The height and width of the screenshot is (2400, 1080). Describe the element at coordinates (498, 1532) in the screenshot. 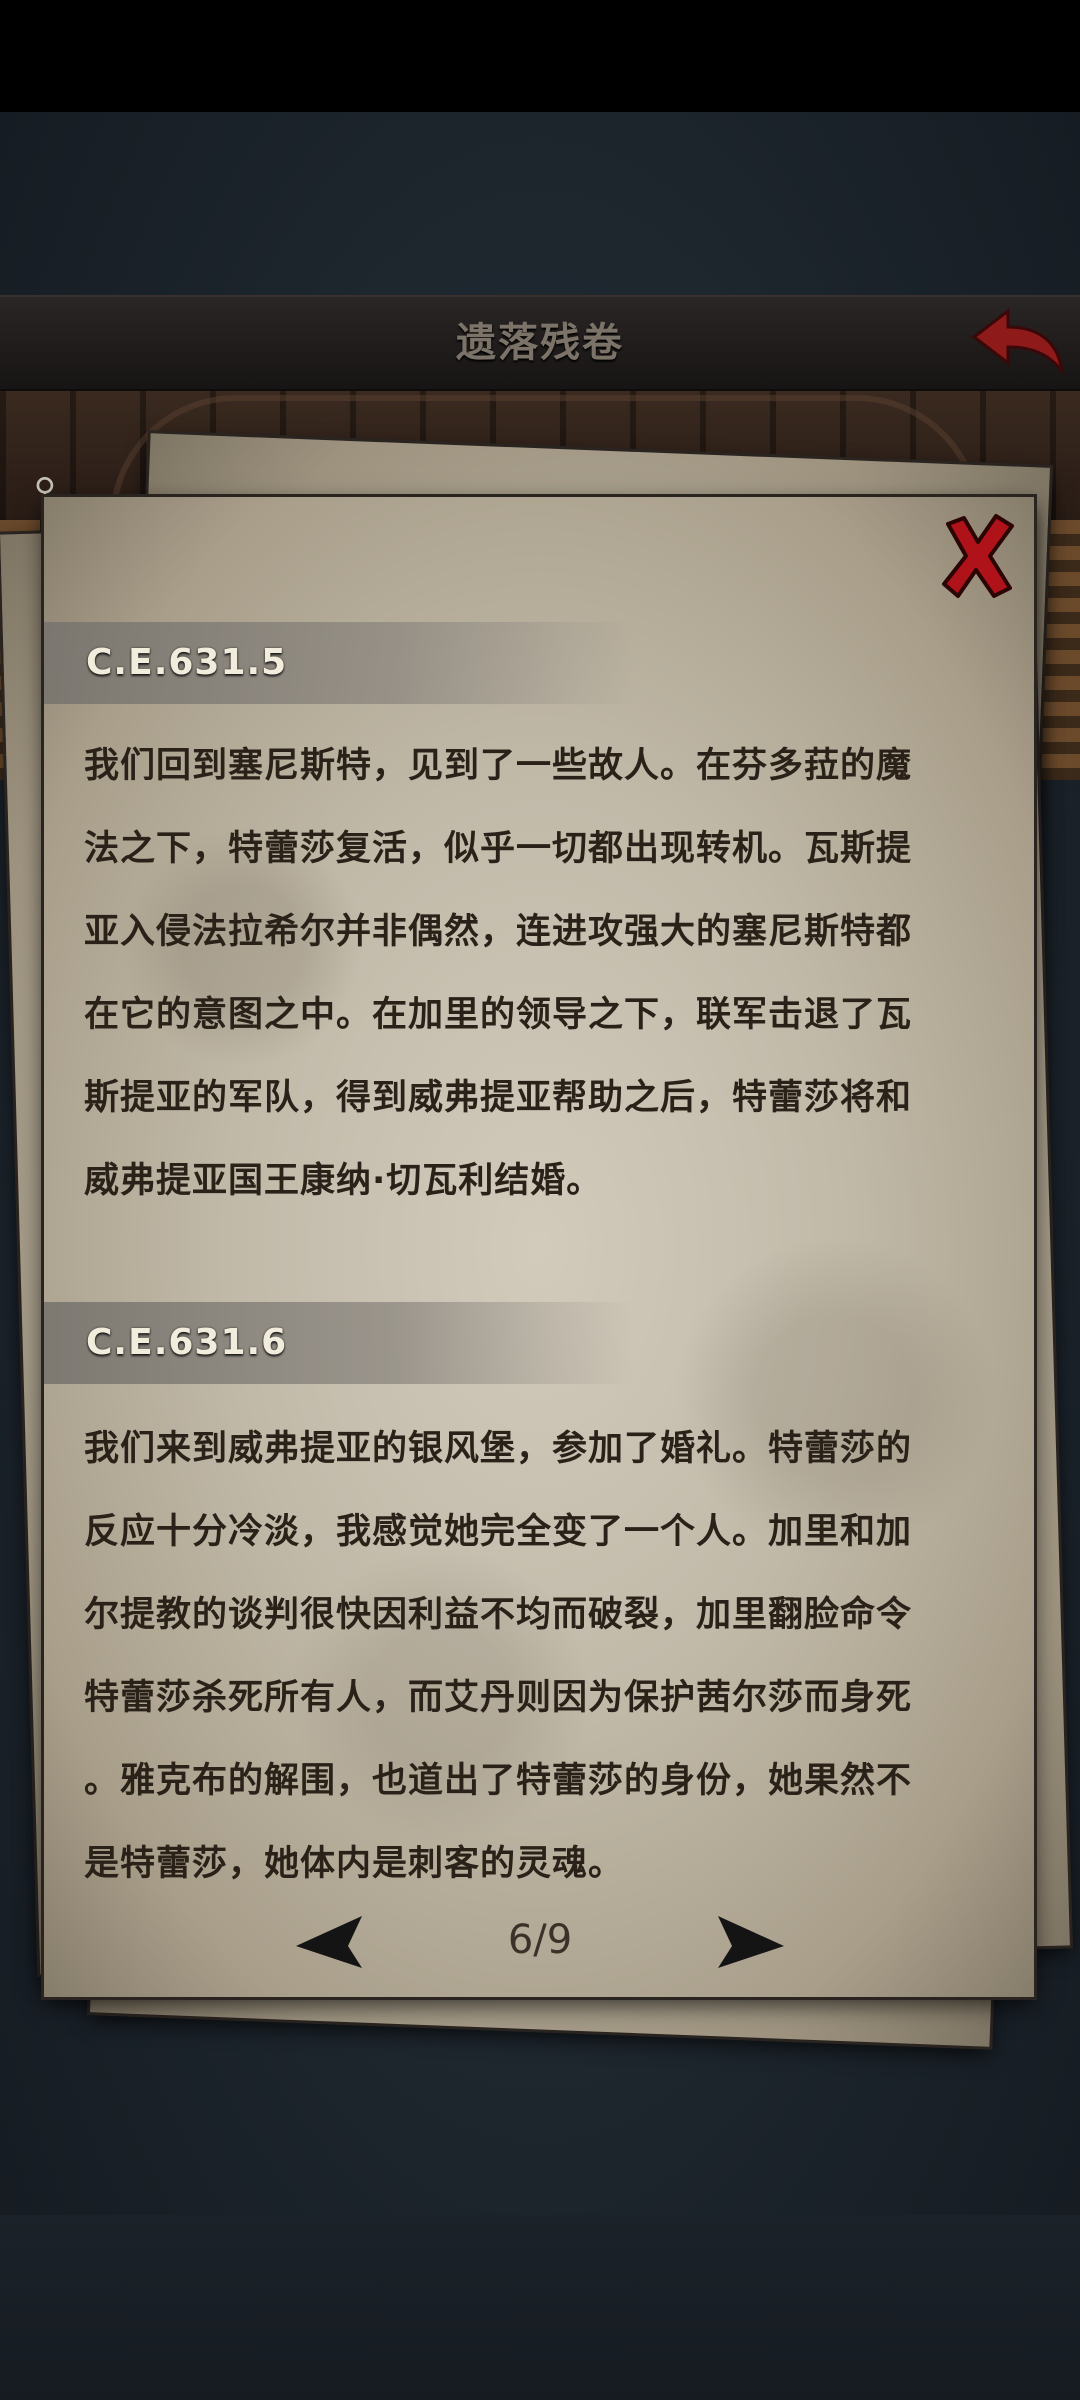

I see `entry-line: 反应十分冷淡，我感觉她完全变了一个人。加里和加` at that location.